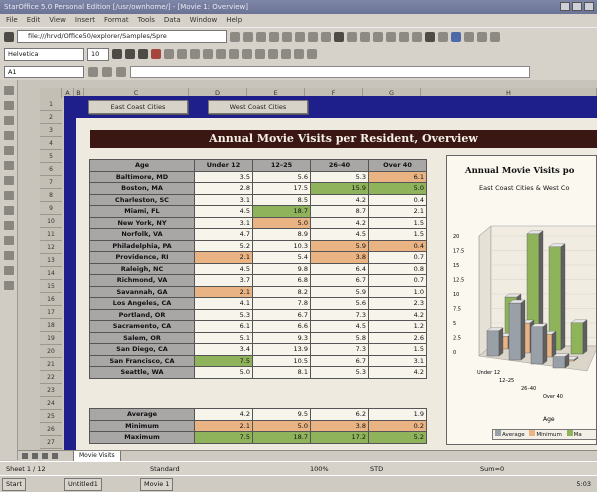  Describe the element at coordinates (273, 54) in the screenshot. I see `indent-icon` at that location.